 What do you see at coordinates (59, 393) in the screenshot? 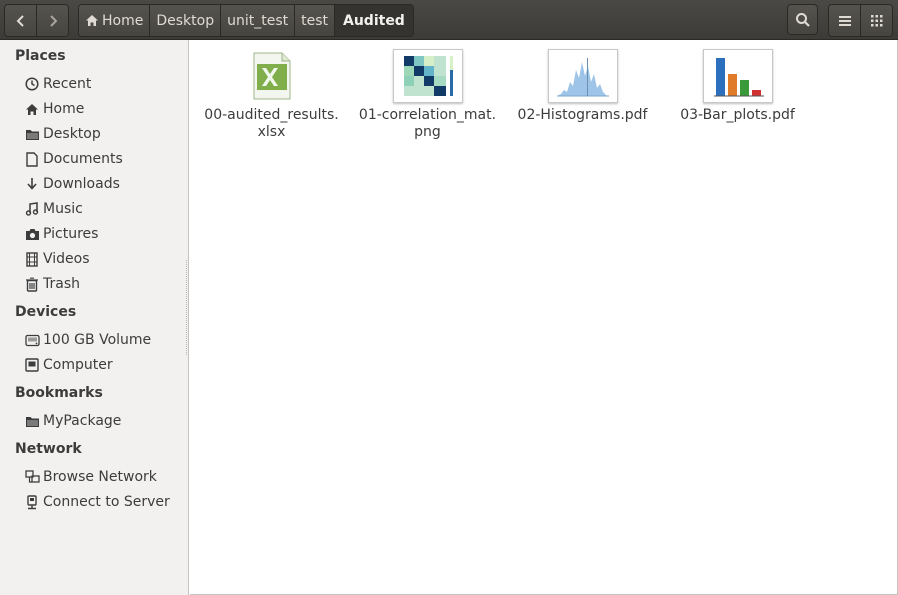
I see `section-title-bookmarks: Bookmarks` at bounding box center [59, 393].